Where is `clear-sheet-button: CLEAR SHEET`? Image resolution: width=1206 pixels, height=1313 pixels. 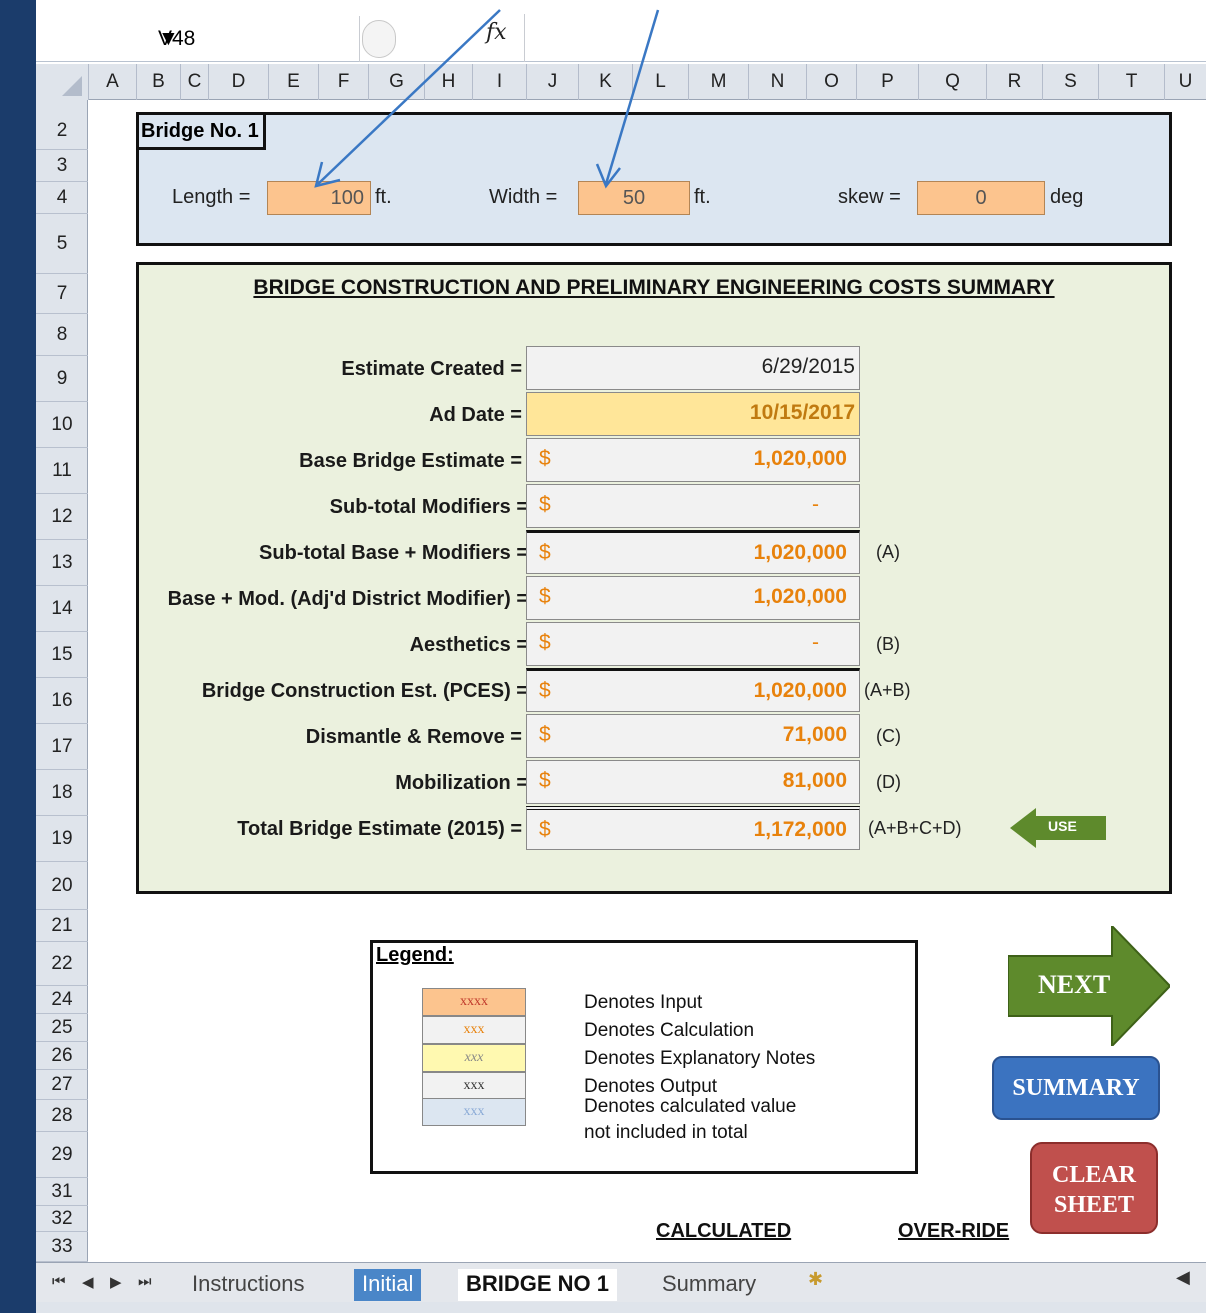 clear-sheet-button: CLEAR SHEET is located at coordinates (1094, 1188).